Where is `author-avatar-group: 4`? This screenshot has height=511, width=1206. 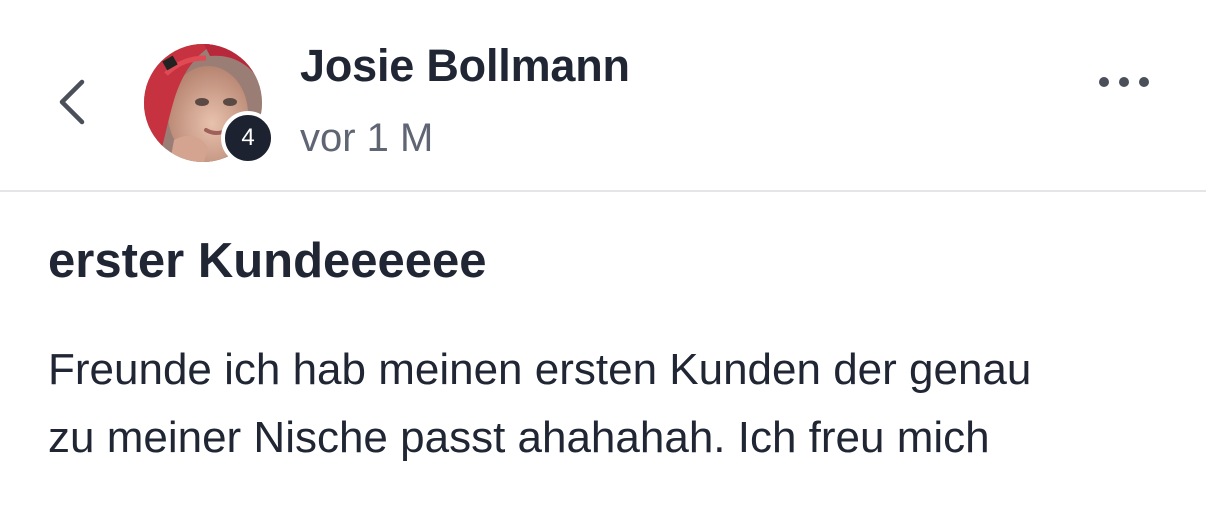 author-avatar-group: 4 is located at coordinates (209, 105).